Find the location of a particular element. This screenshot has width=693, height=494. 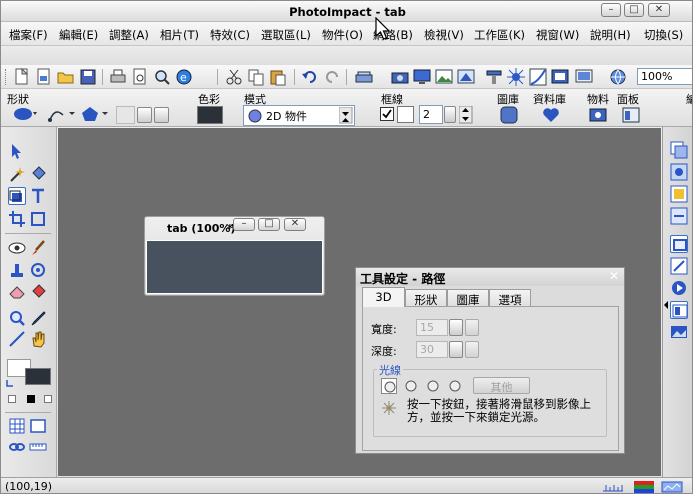

paint-brush-icon is located at coordinates (38, 248).